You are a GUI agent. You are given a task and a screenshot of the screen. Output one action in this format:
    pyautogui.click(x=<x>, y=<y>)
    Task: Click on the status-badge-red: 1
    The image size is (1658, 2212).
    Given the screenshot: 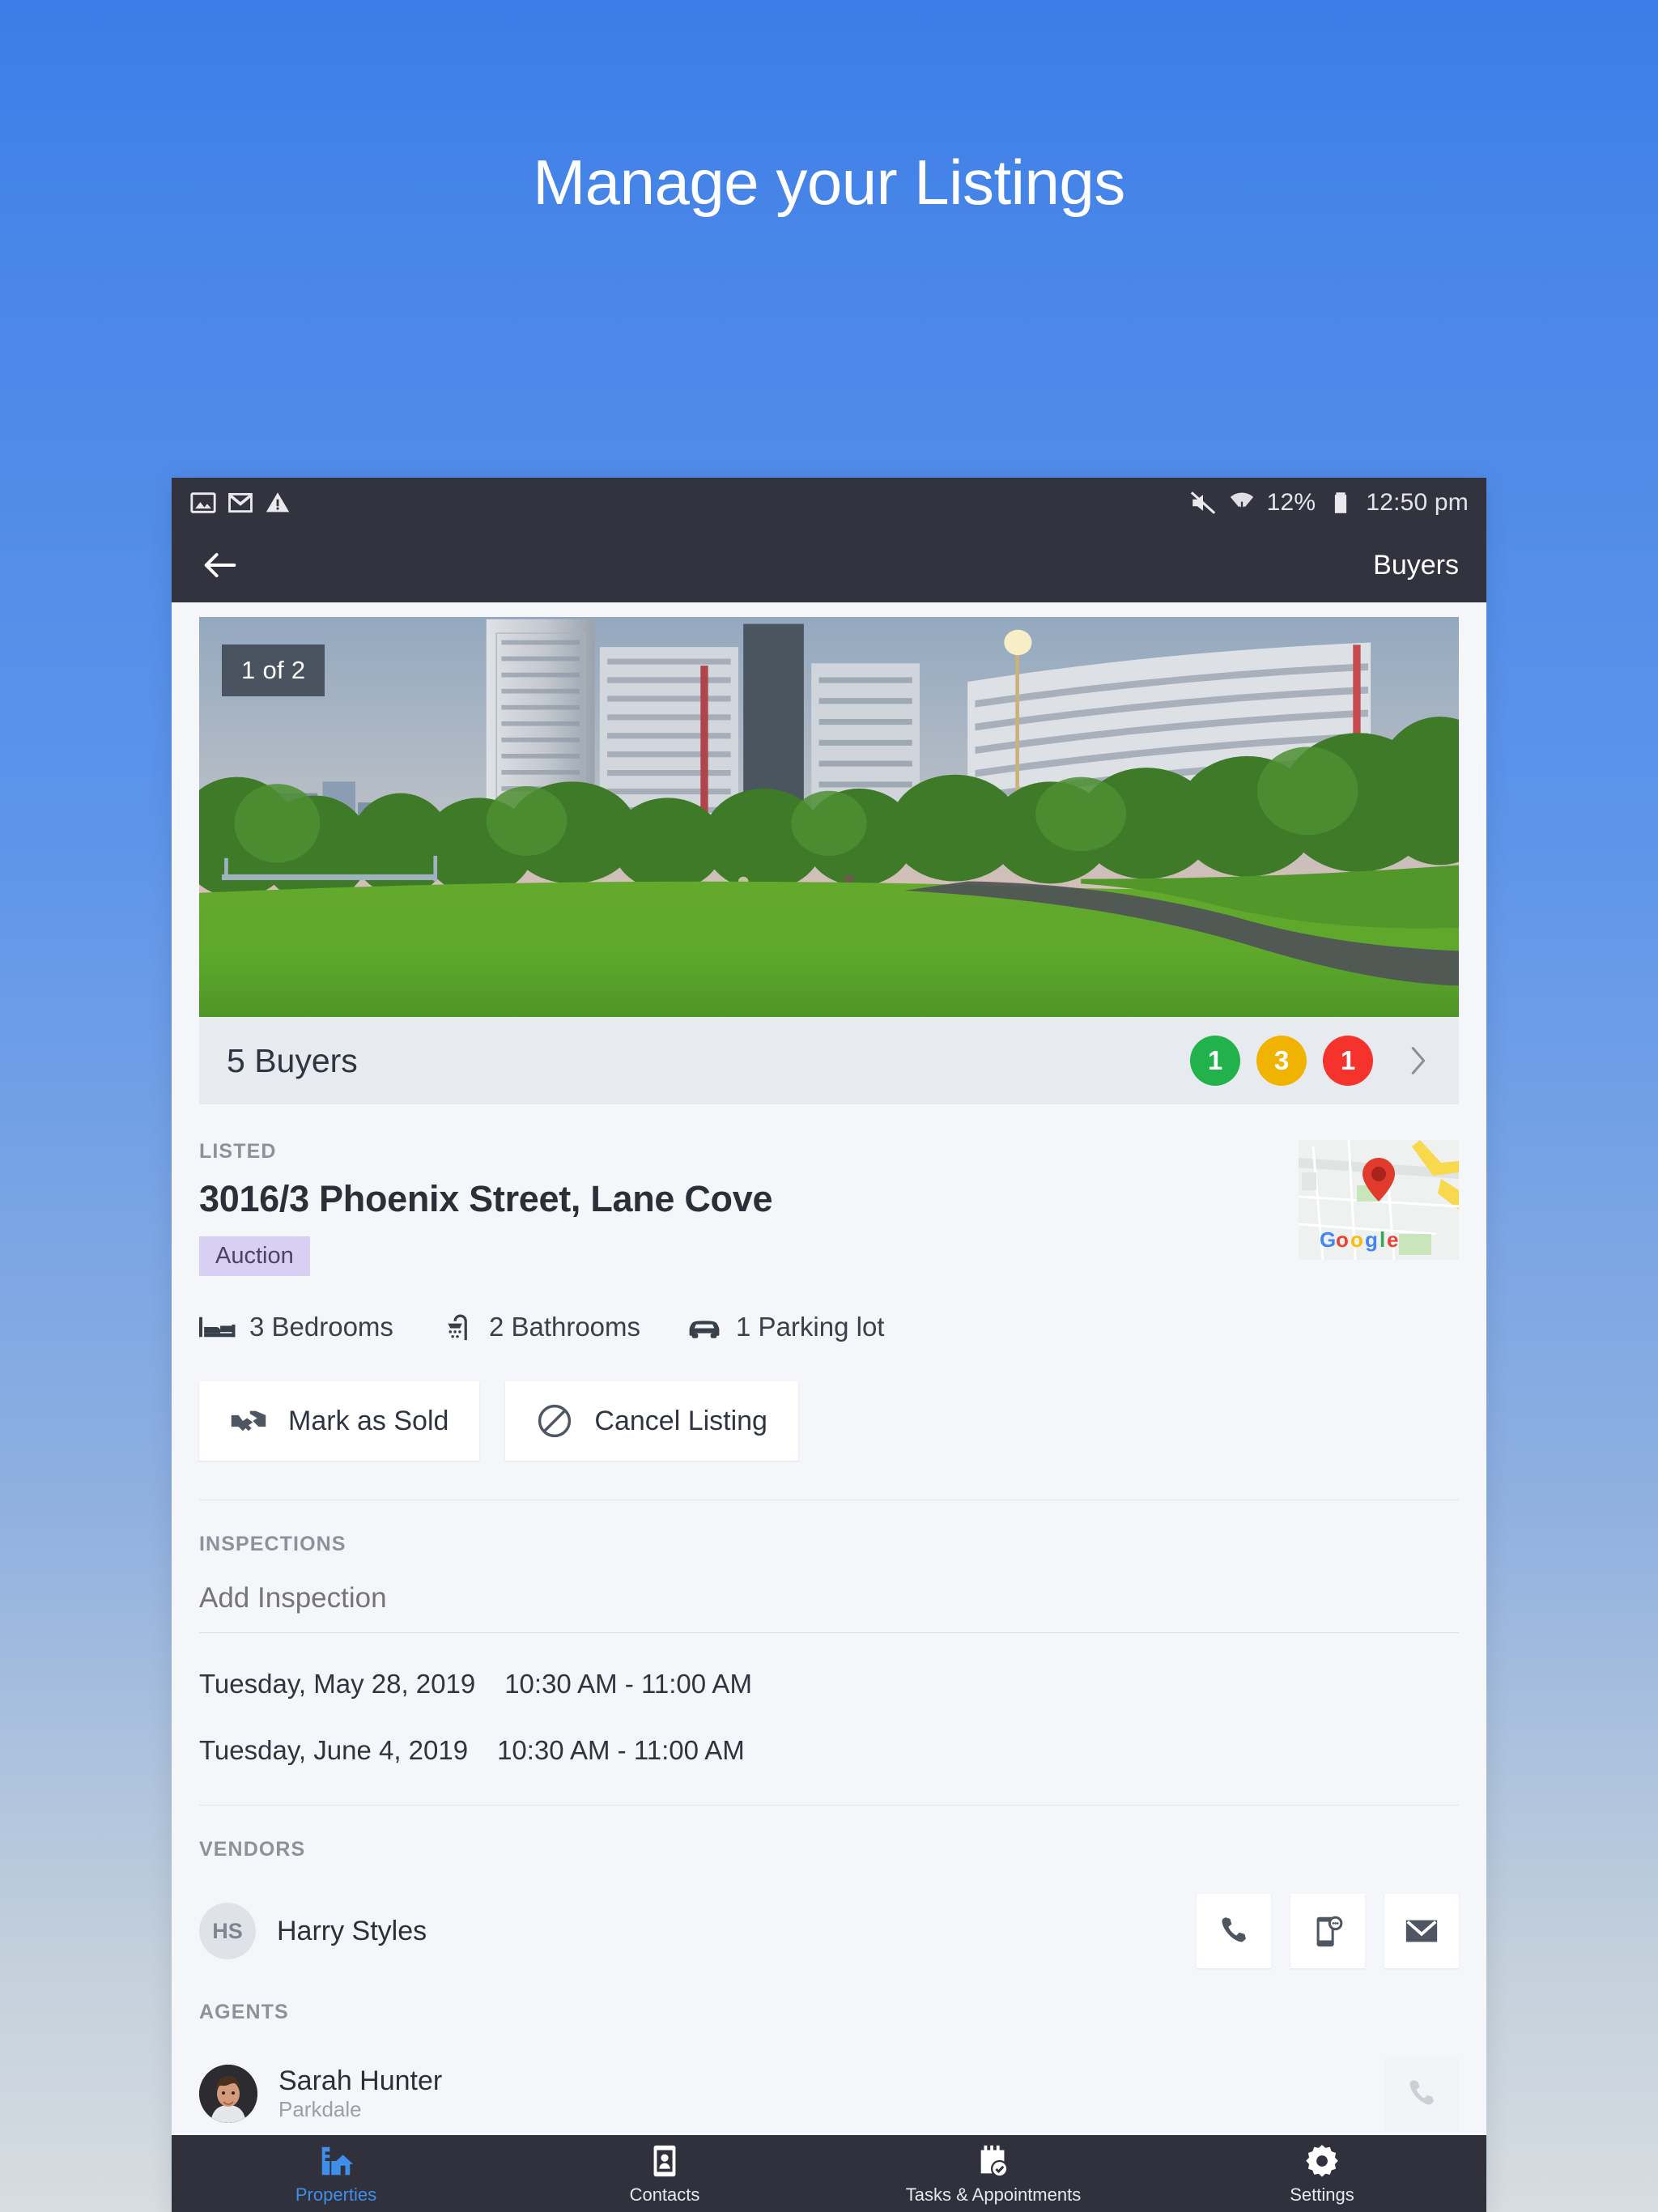 What is the action you would take?
    pyautogui.click(x=1348, y=1061)
    